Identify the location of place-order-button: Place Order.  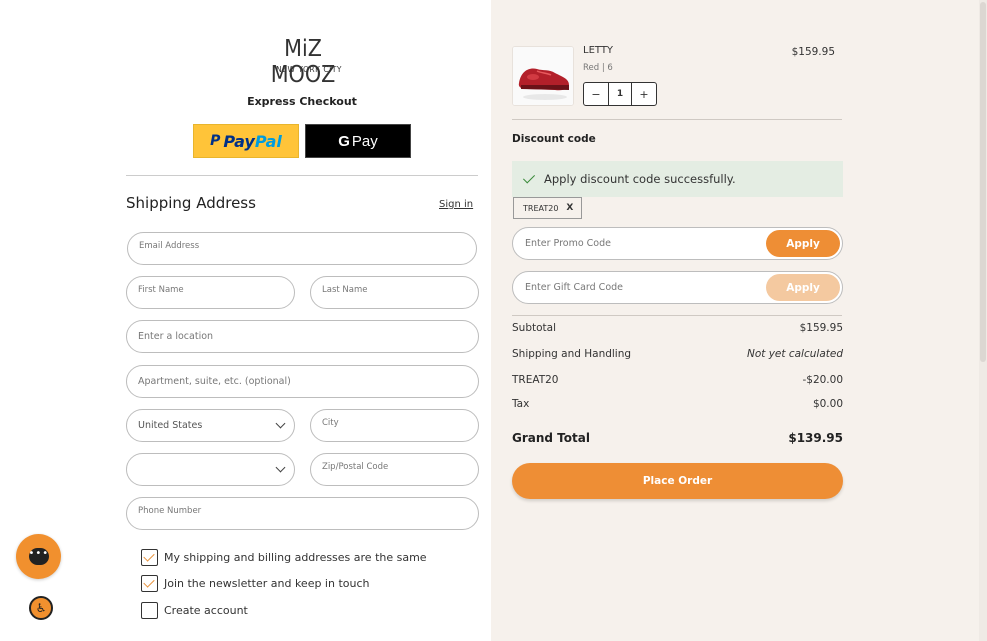
(677, 481).